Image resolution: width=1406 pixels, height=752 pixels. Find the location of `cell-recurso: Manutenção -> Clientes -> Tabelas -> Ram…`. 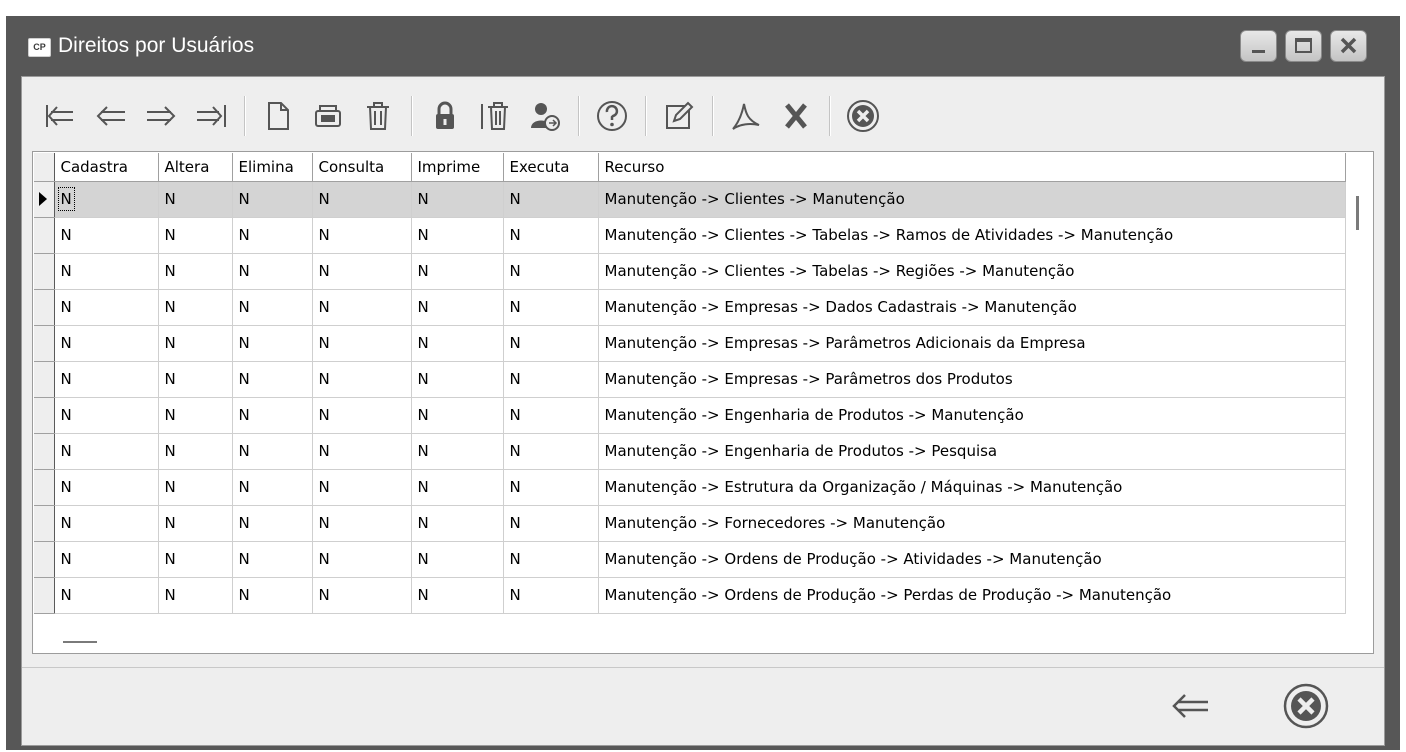

cell-recurso: Manutenção -> Clientes -> Tabelas -> Ram… is located at coordinates (972, 235).